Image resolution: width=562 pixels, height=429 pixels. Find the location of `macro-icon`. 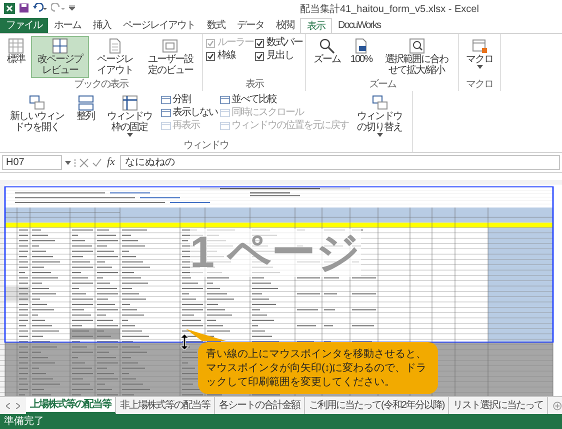

macro-icon is located at coordinates (480, 46).